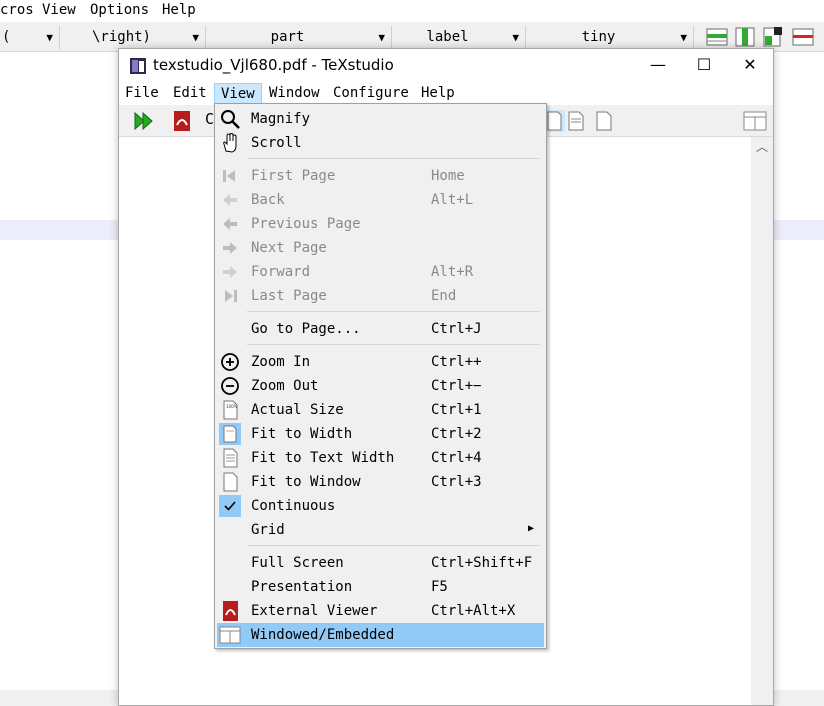 This screenshot has height=706, width=824. I want to click on fit-text-width-toolbar-icon, so click(576, 121).